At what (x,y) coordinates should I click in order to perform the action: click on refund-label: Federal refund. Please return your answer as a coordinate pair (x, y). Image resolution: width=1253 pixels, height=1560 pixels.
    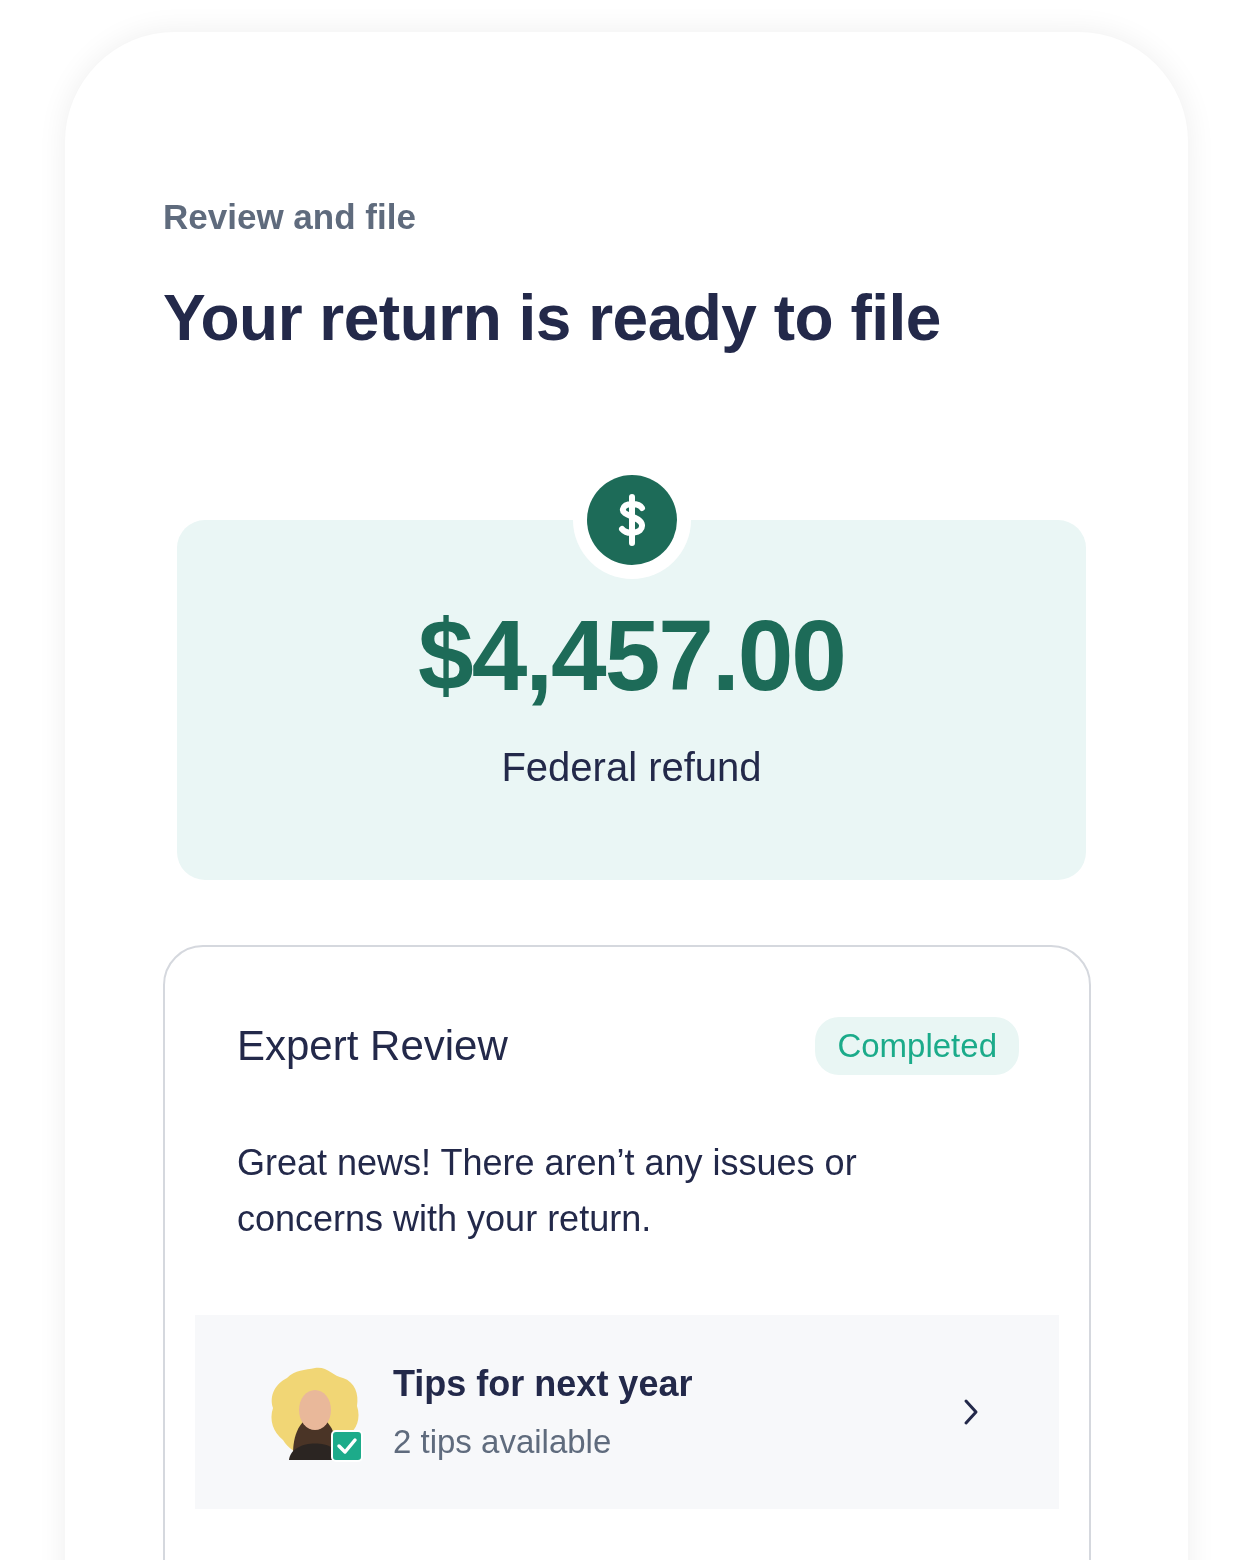
    Looking at the image, I should click on (631, 767).